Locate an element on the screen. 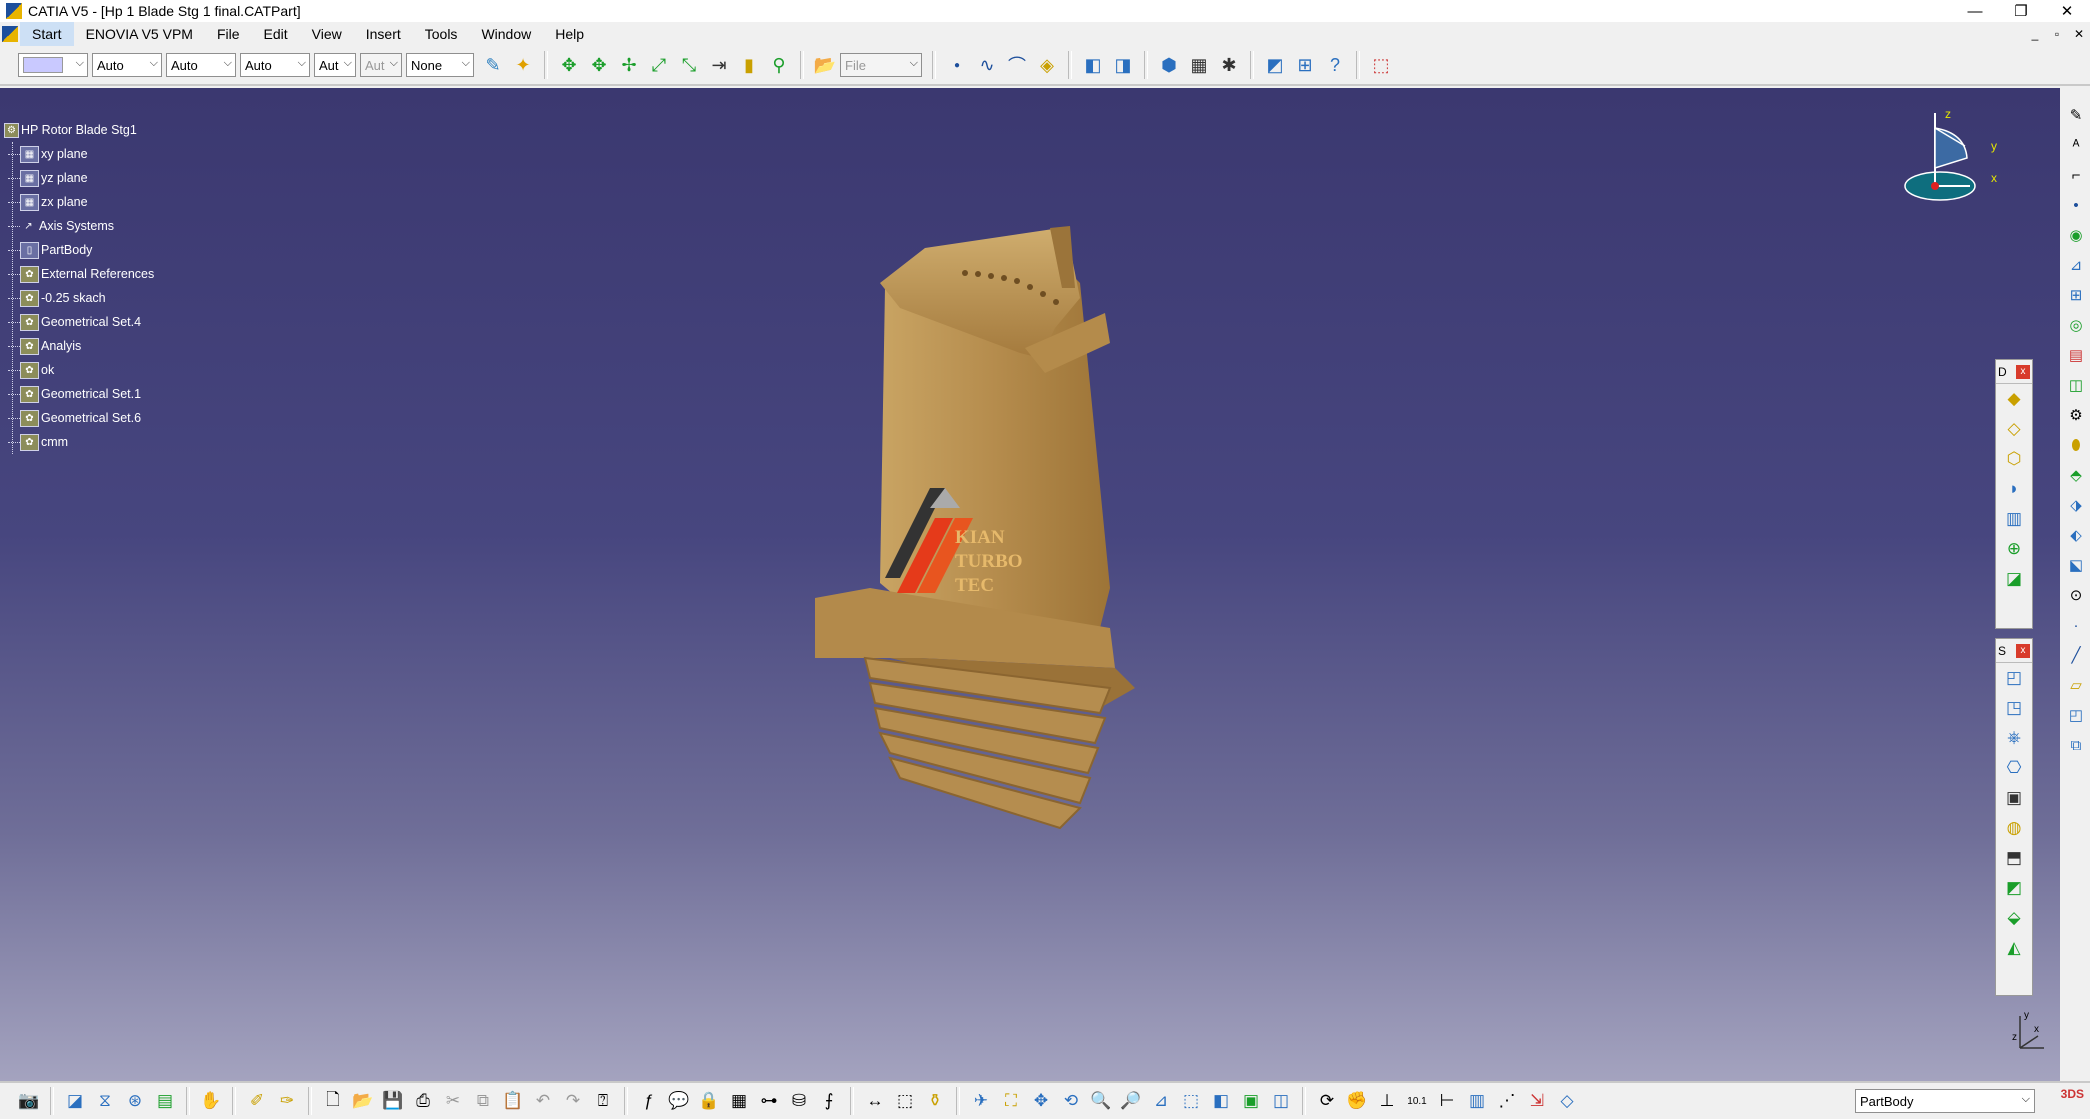 Image resolution: width=2090 pixels, height=1119 pixels. cut-icon: ✂ is located at coordinates (453, 1101).